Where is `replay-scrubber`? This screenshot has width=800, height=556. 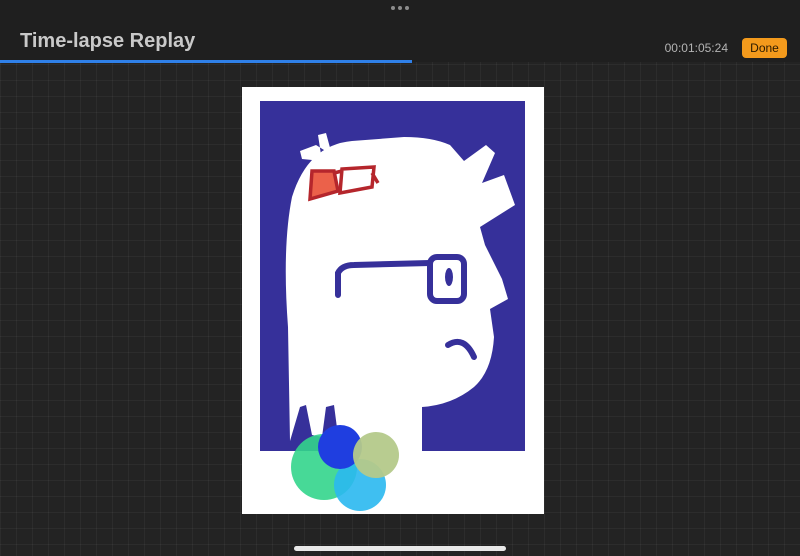
replay-scrubber is located at coordinates (400, 61).